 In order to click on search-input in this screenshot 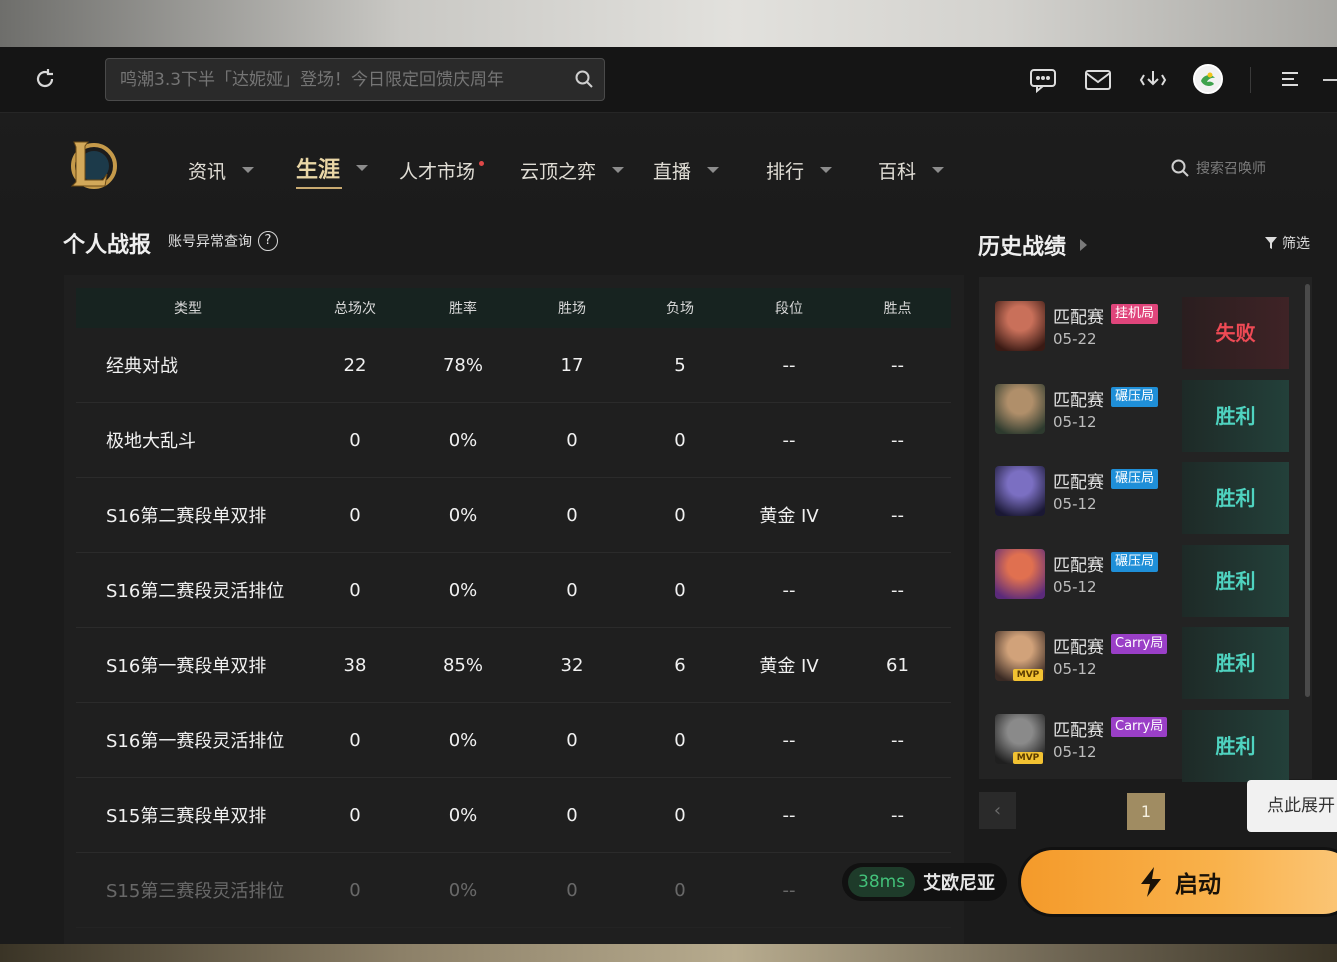, I will do `click(340, 79)`.